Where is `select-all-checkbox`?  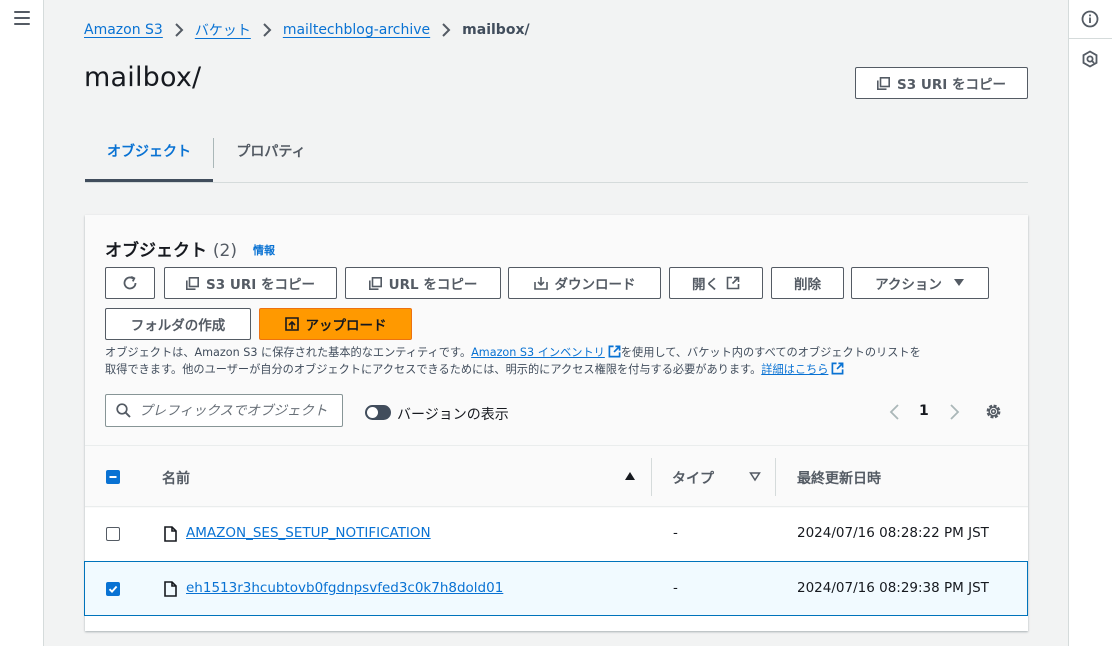
select-all-checkbox is located at coordinates (113, 477).